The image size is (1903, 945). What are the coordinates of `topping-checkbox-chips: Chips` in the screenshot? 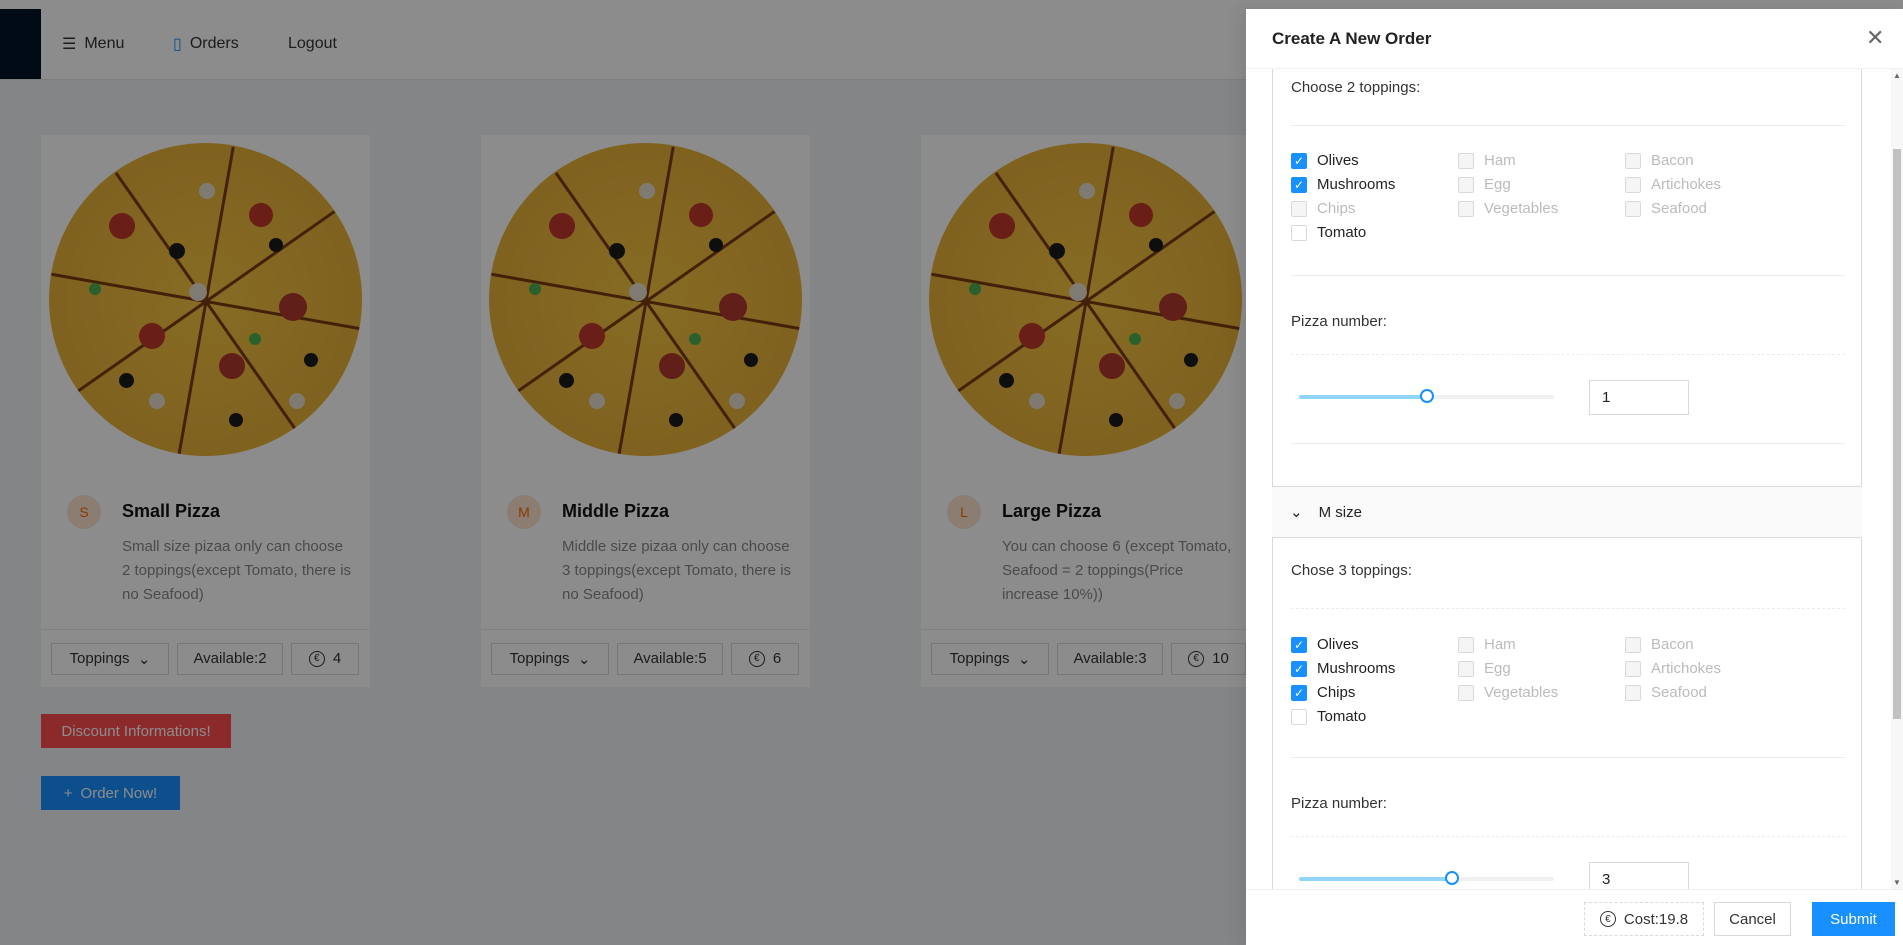 It's located at (1323, 208).